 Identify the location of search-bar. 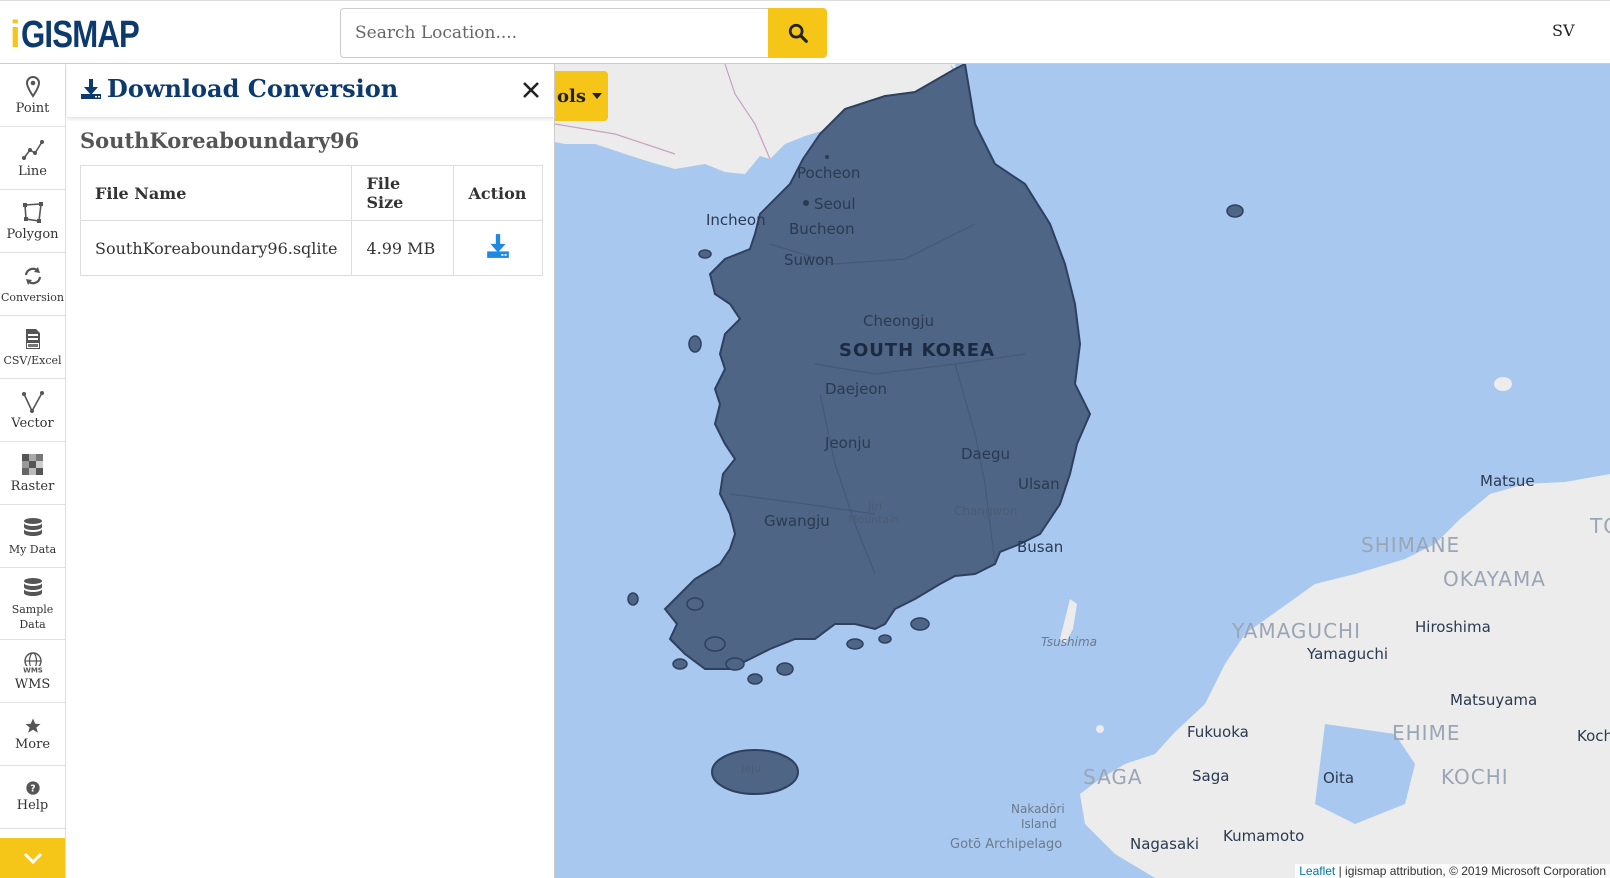
(583, 33).